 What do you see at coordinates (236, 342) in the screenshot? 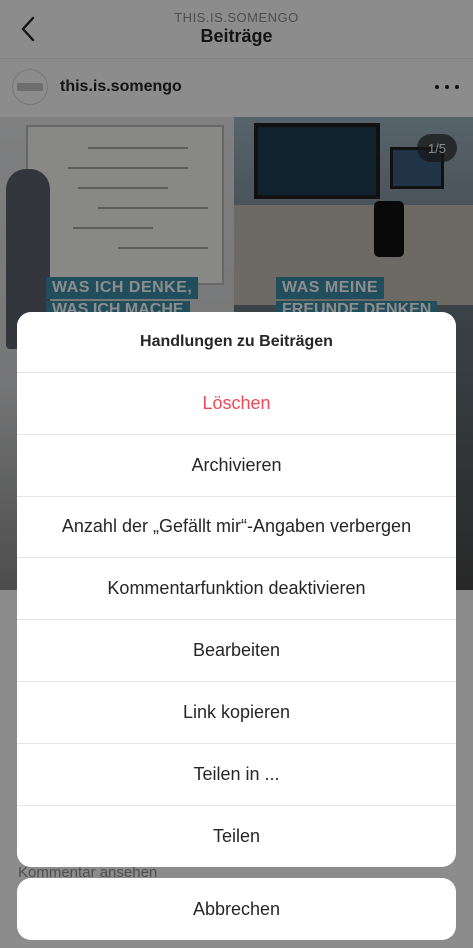
I see `sheet-title: Handlungen zu Beiträgen` at bounding box center [236, 342].